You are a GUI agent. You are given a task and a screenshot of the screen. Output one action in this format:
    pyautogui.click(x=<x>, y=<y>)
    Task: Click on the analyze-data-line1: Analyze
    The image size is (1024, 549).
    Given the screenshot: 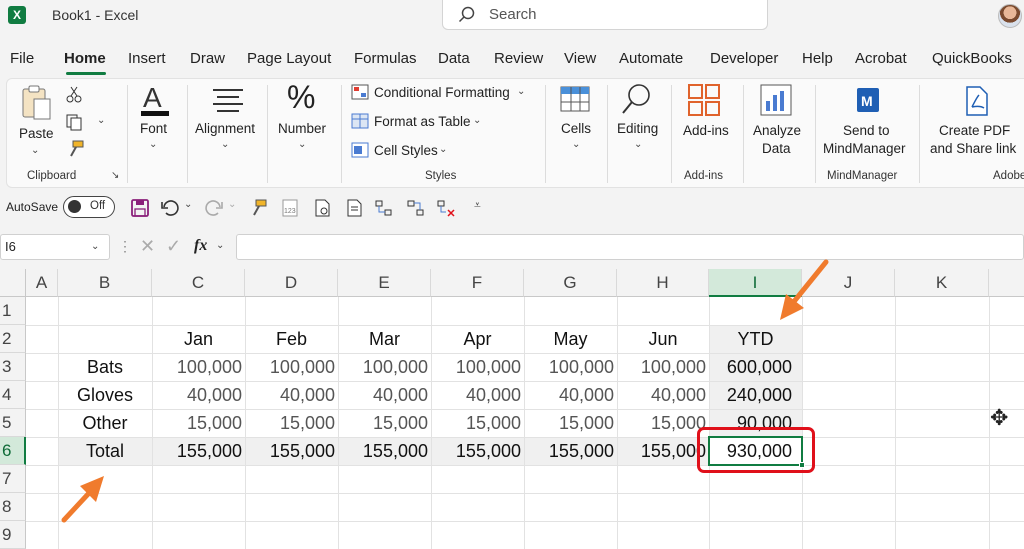 What is the action you would take?
    pyautogui.click(x=777, y=130)
    